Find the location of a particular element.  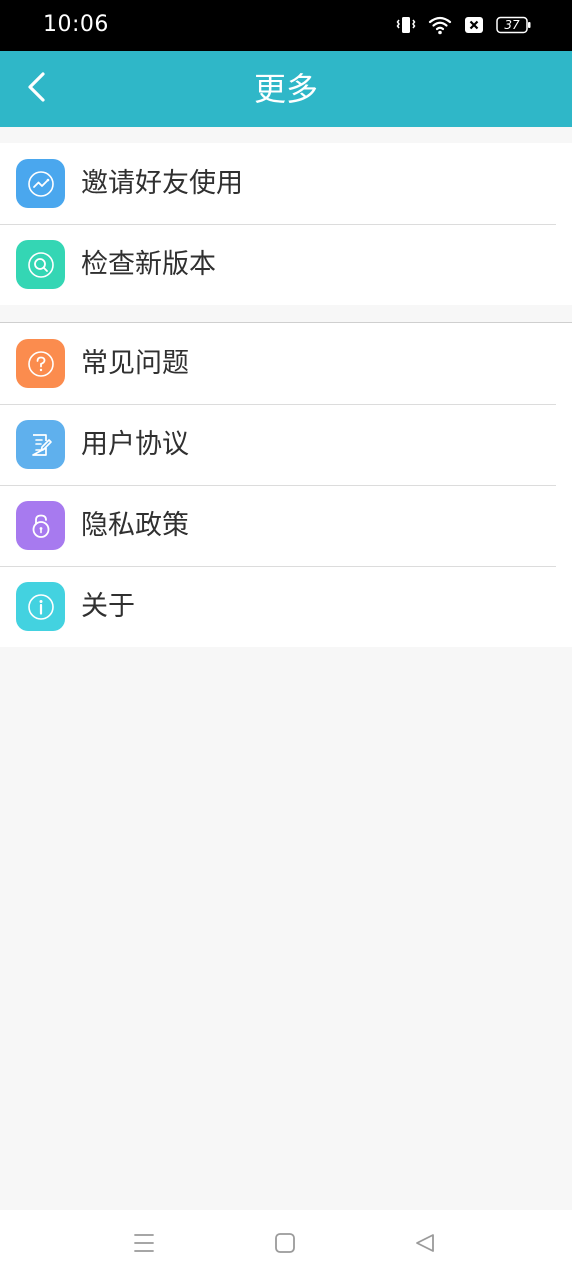

menu-item-label: 关于 is located at coordinates (108, 606).